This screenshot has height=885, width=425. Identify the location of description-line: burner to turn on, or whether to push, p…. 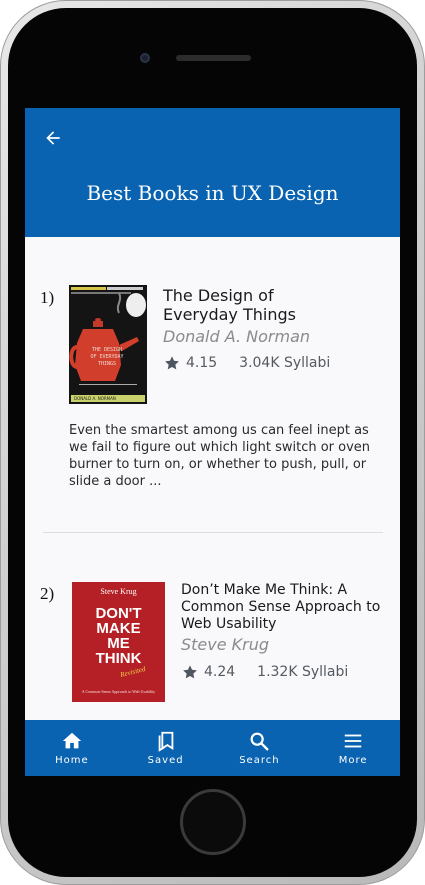
(218, 464).